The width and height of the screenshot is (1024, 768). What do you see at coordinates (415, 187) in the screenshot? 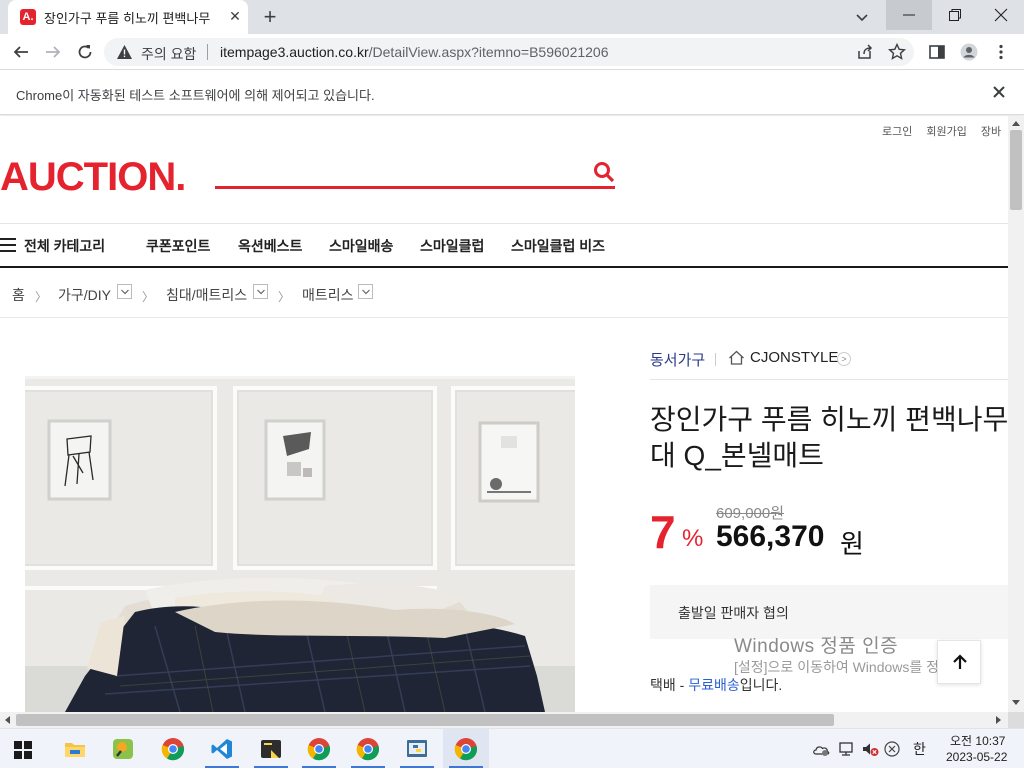
I see `search-input` at bounding box center [415, 187].